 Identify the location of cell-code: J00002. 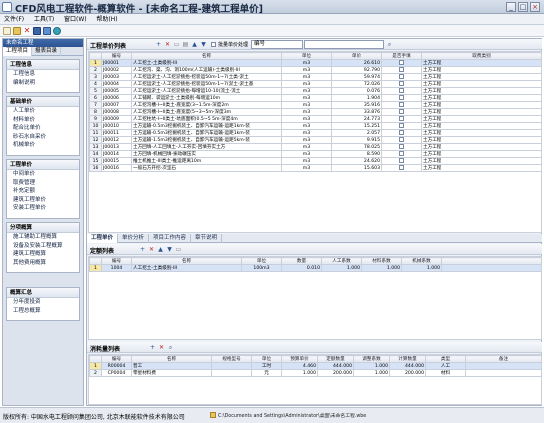
(116, 70).